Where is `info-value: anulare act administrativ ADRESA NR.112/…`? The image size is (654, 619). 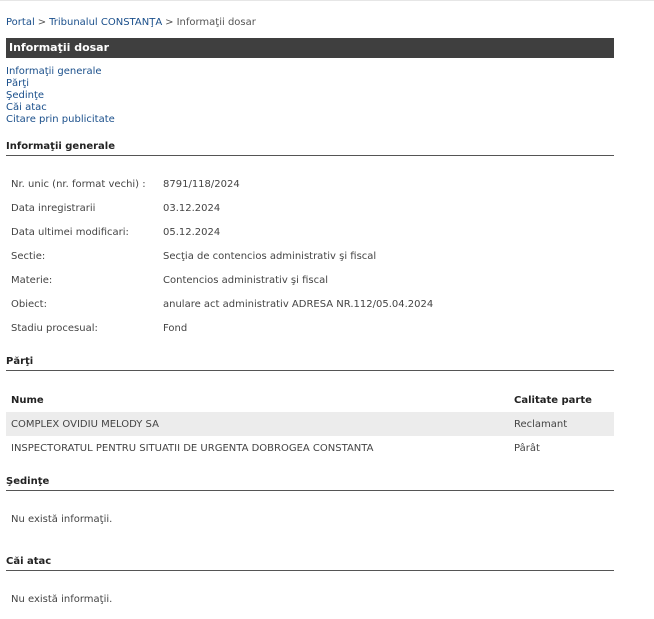
info-value: anulare act administrativ ADRESA NR.112/… is located at coordinates (298, 304).